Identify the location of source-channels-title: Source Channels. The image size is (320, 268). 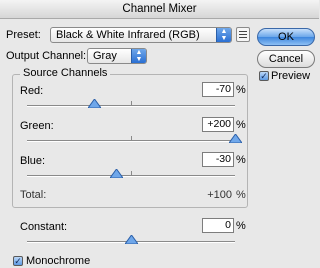
(65, 73).